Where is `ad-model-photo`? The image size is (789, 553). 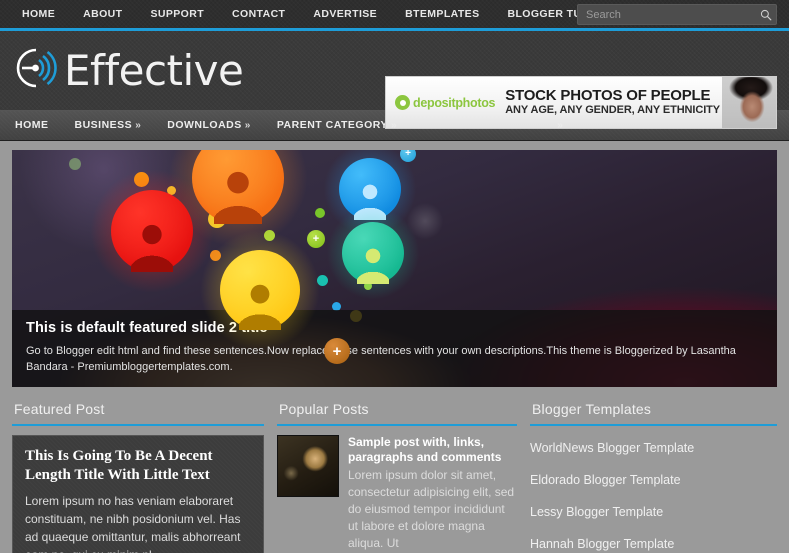 ad-model-photo is located at coordinates (749, 102).